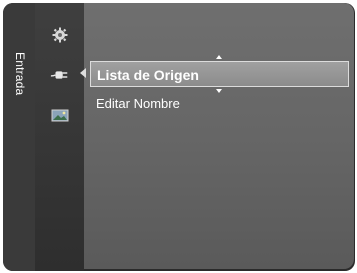  Describe the element at coordinates (83, 73) in the screenshot. I see `selection-pointer-icon` at that location.